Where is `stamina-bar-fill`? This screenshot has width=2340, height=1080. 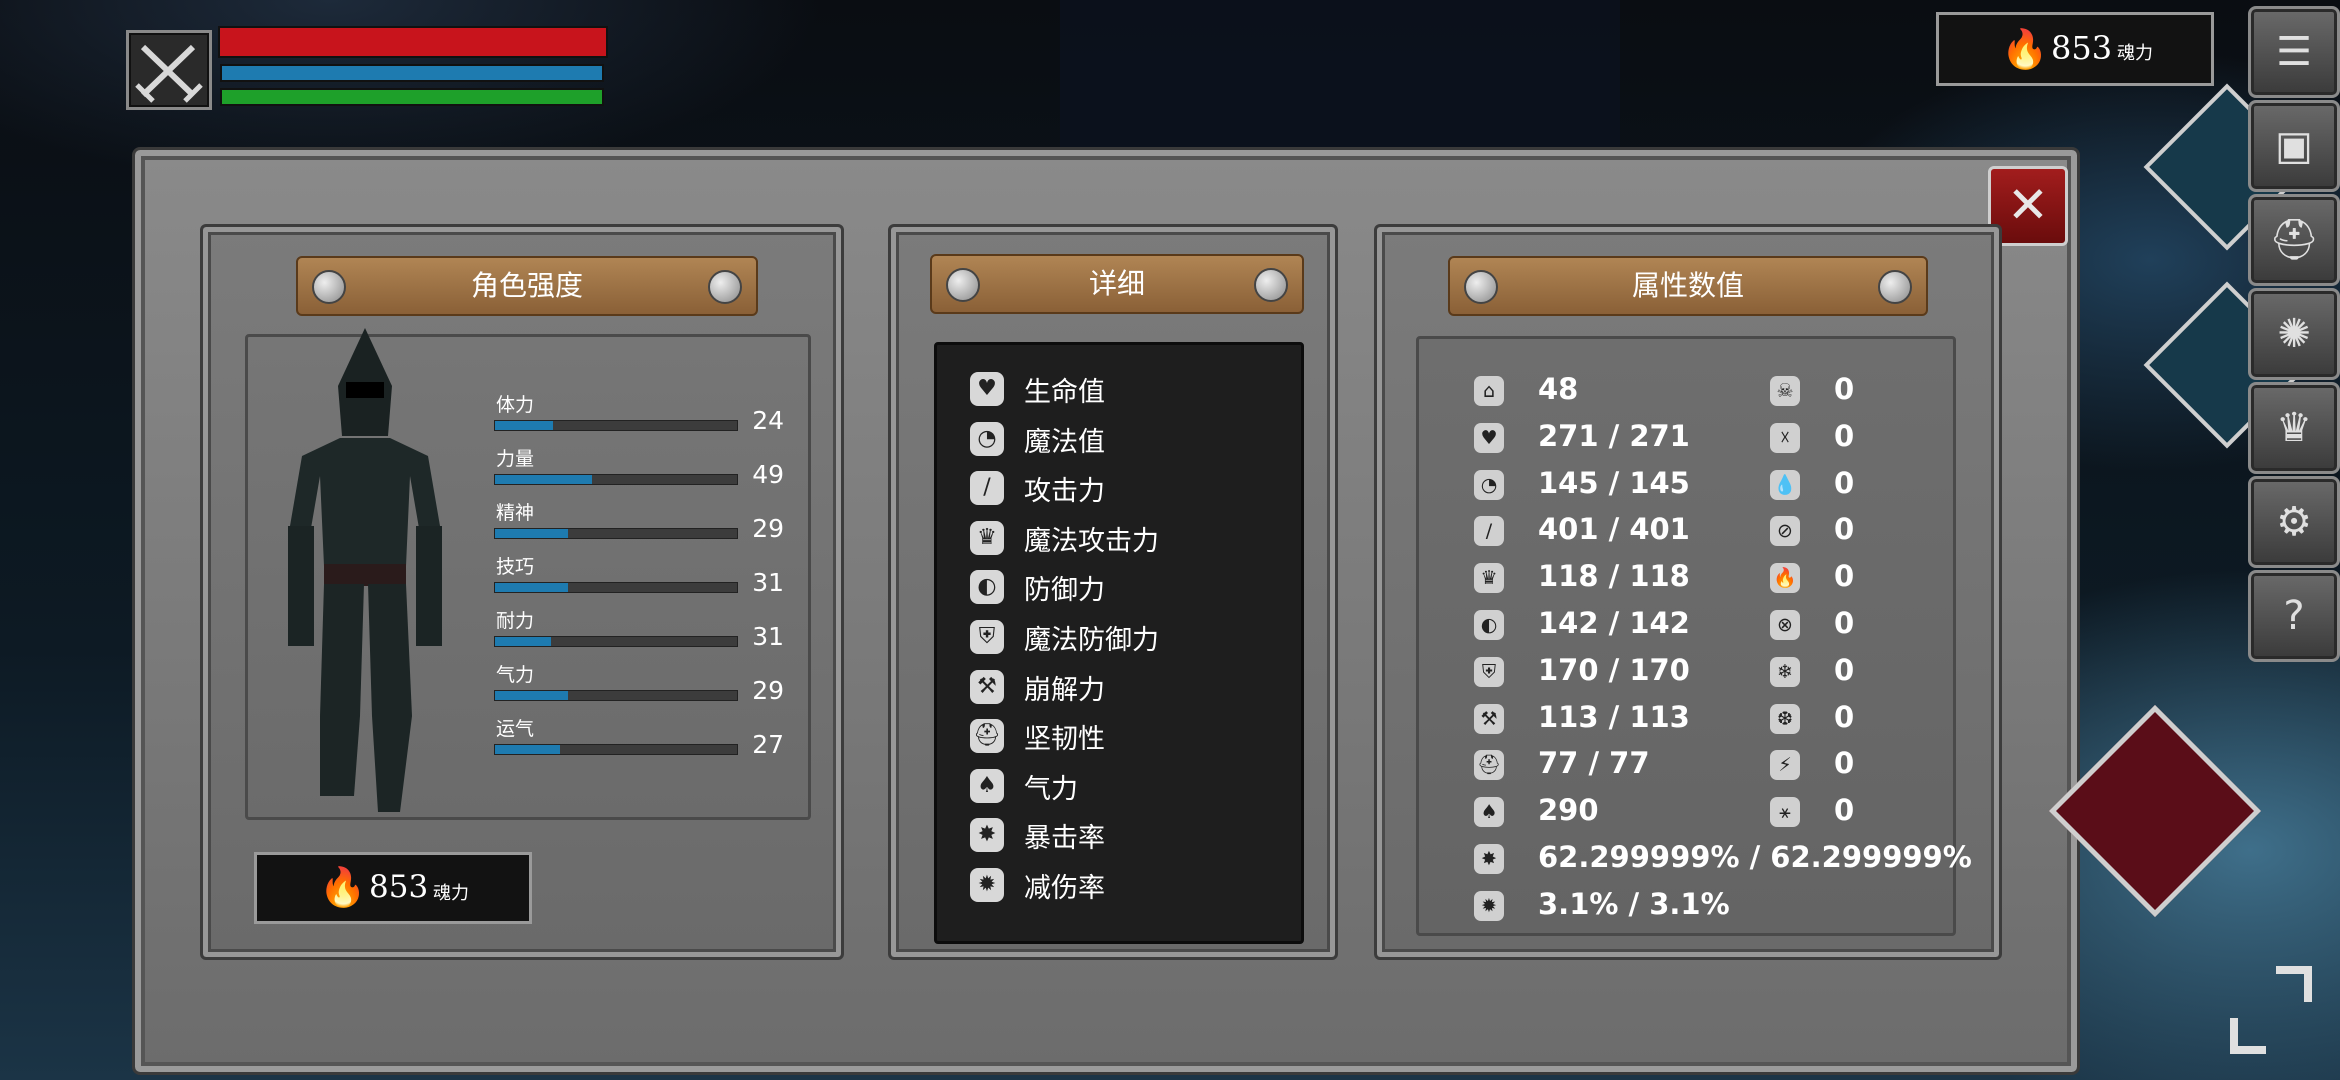
stamina-bar-fill is located at coordinates (412, 97).